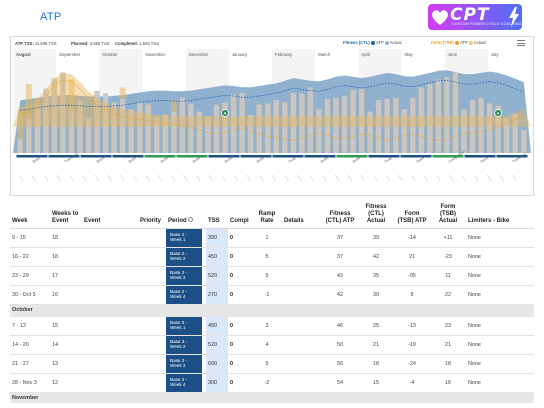 The width and height of the screenshot is (544, 408). Describe the element at coordinates (184, 382) in the screenshot. I see `period-badge: Base 3 - Week 4` at that location.